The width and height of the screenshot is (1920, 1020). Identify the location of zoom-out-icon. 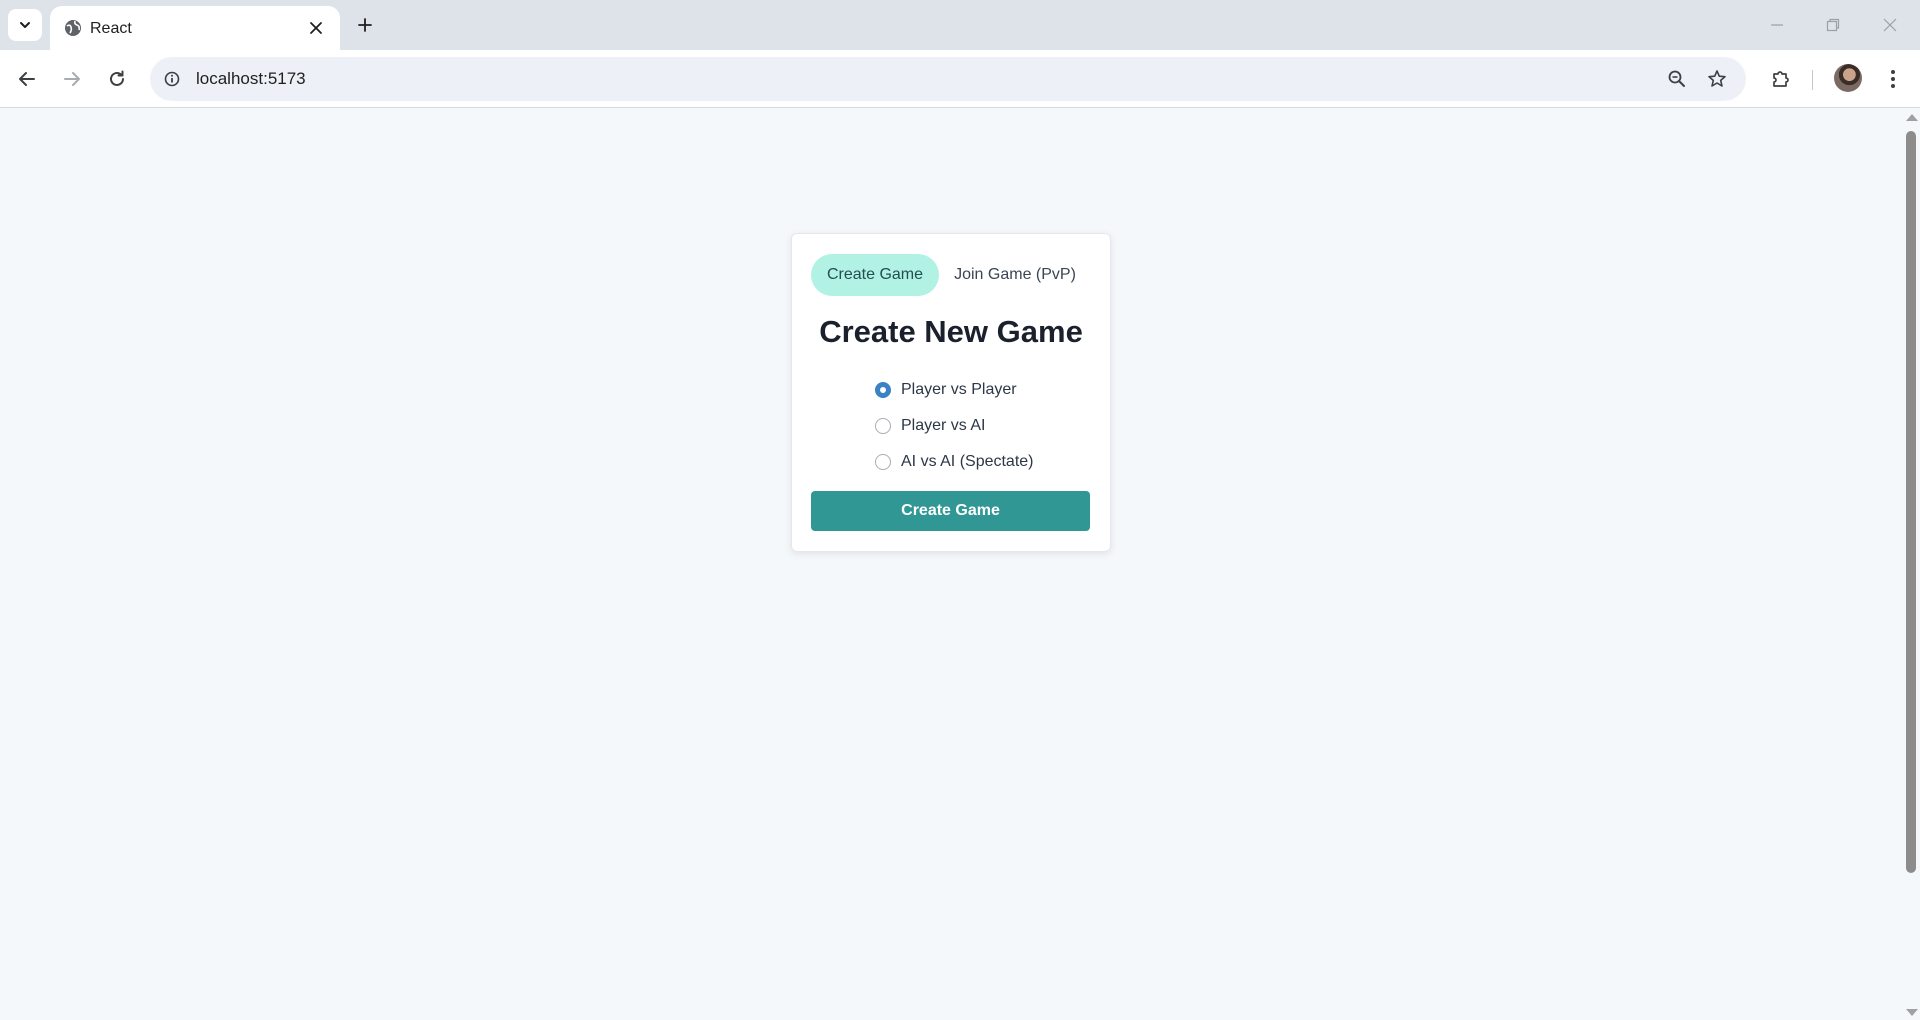
(1676, 78).